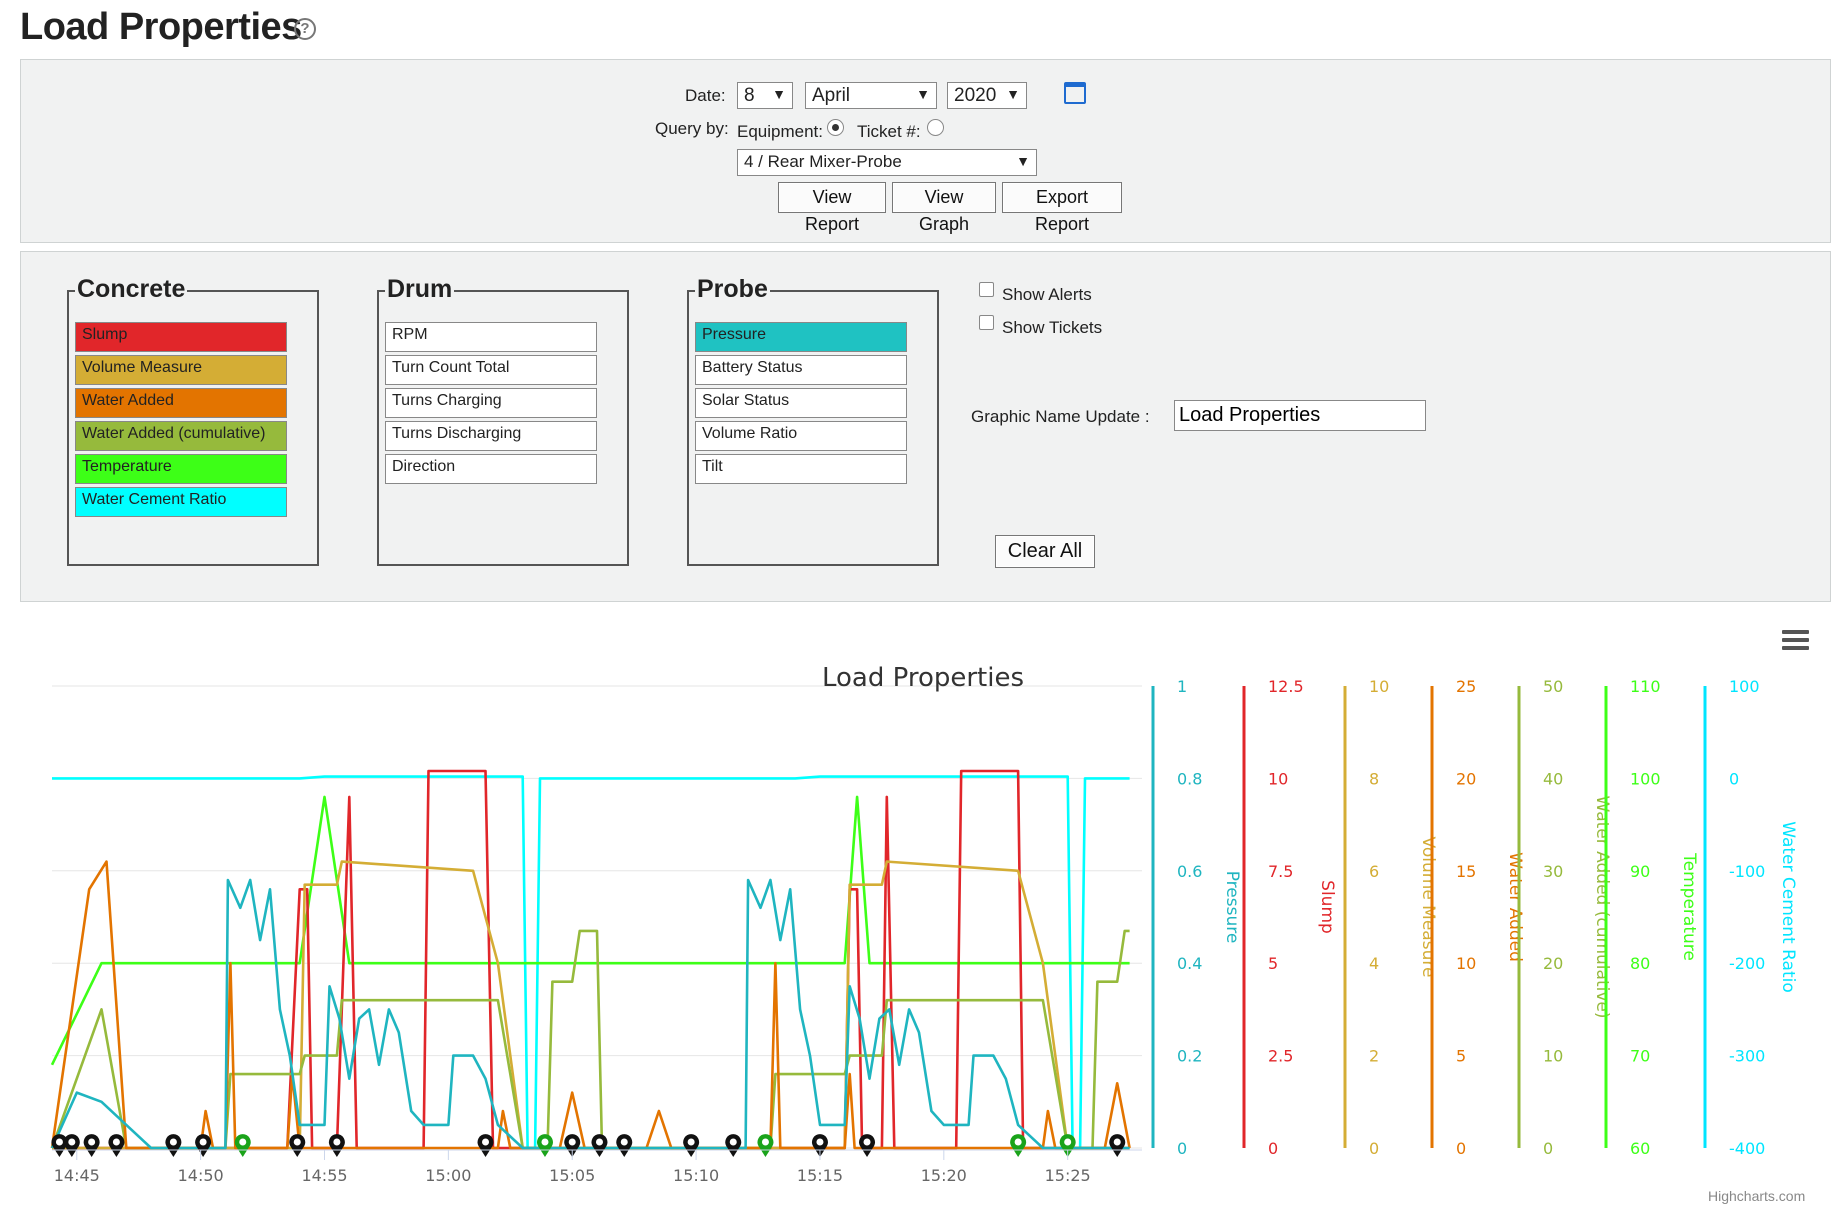 The height and width of the screenshot is (1229, 1839). I want to click on show-tickets-checkbox, so click(986, 322).